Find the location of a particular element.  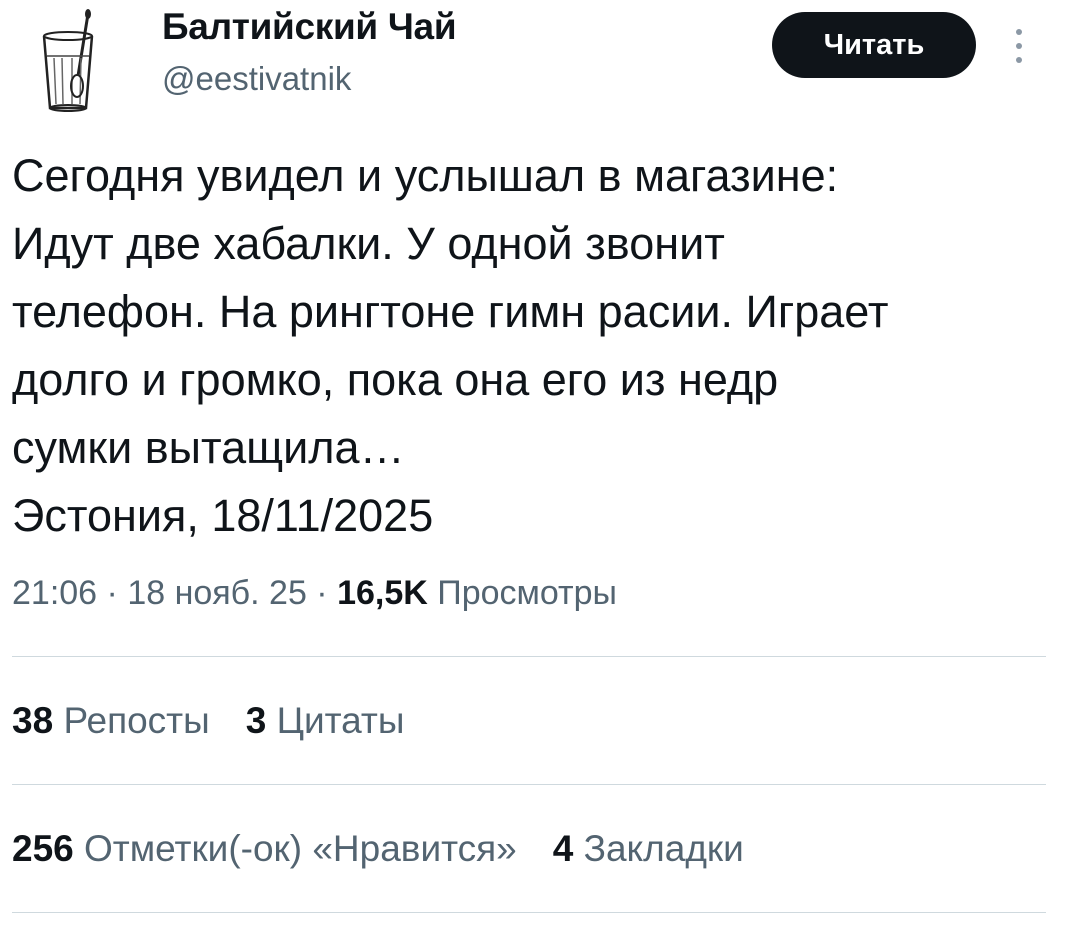

bookmarks-count: 4 is located at coordinates (563, 848).